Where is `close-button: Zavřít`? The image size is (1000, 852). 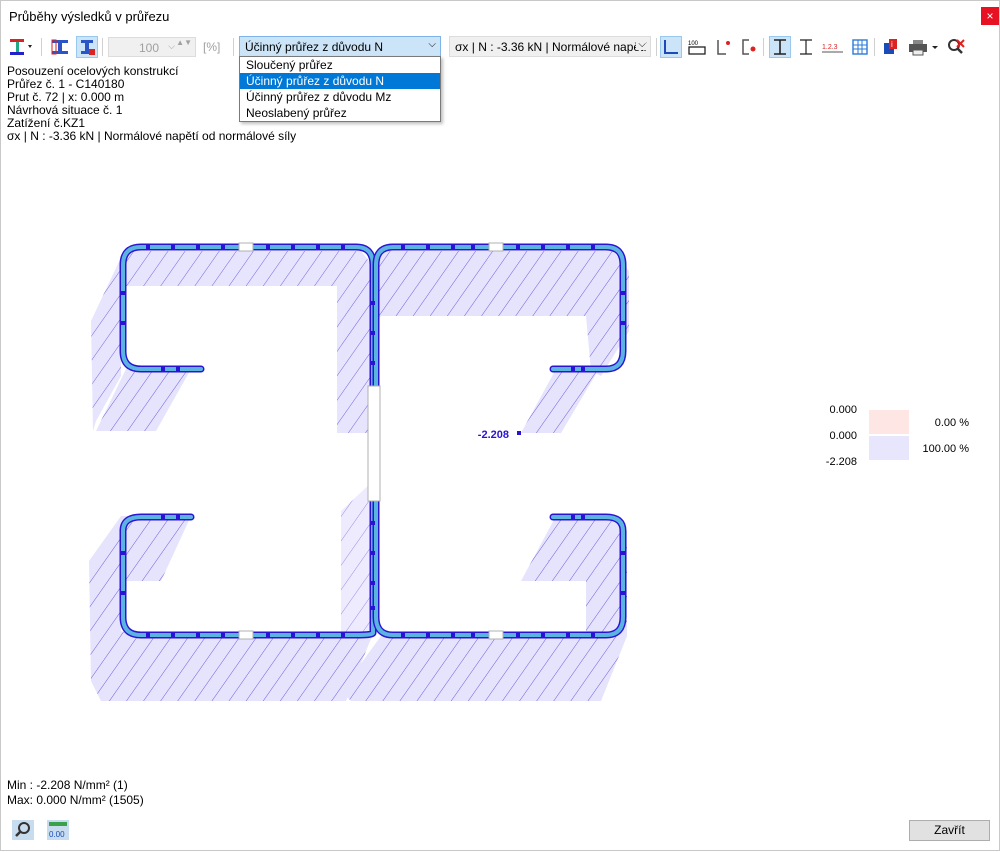
close-button: Zavřít is located at coordinates (949, 830).